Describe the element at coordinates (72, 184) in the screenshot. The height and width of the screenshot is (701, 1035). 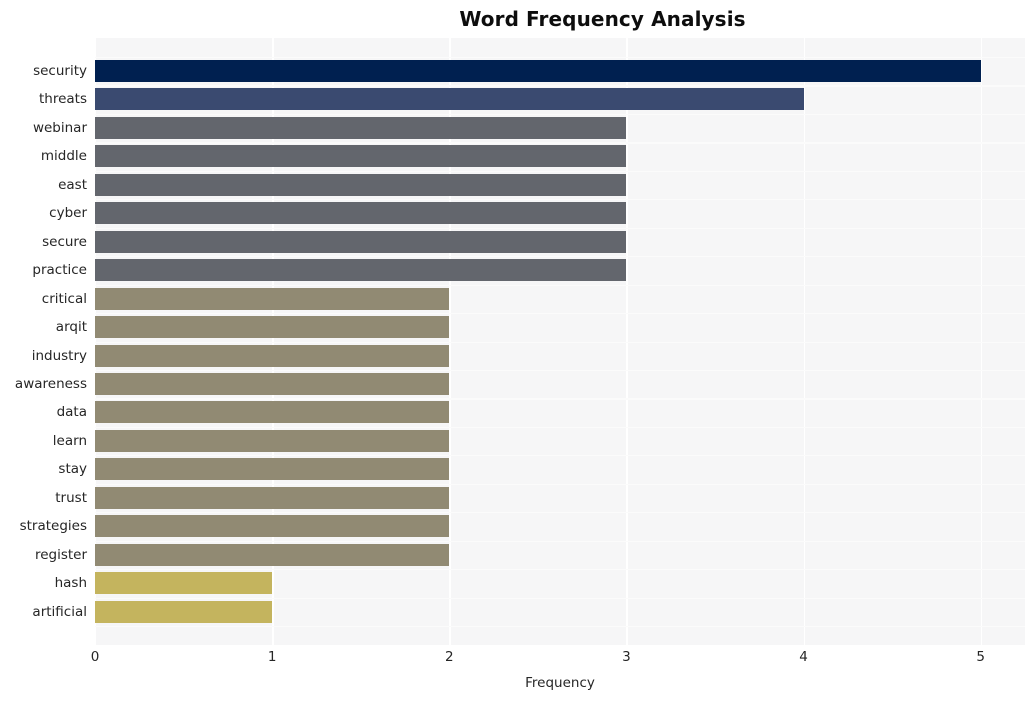
I see `y-axis-tick-label: east` at that location.